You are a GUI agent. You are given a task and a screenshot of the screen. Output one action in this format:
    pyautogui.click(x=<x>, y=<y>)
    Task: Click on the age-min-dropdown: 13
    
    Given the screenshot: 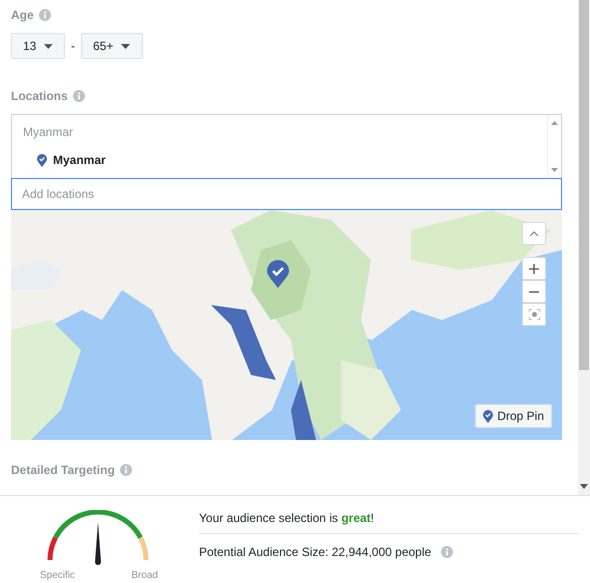 What is the action you would take?
    pyautogui.click(x=38, y=46)
    